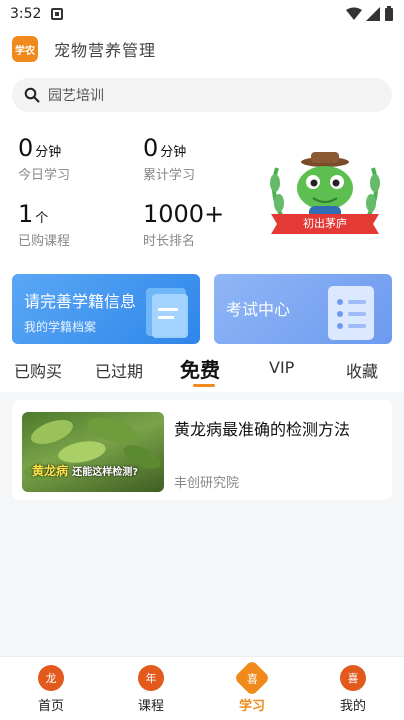  I want to click on badge-text: 初出茅庐, so click(325, 223).